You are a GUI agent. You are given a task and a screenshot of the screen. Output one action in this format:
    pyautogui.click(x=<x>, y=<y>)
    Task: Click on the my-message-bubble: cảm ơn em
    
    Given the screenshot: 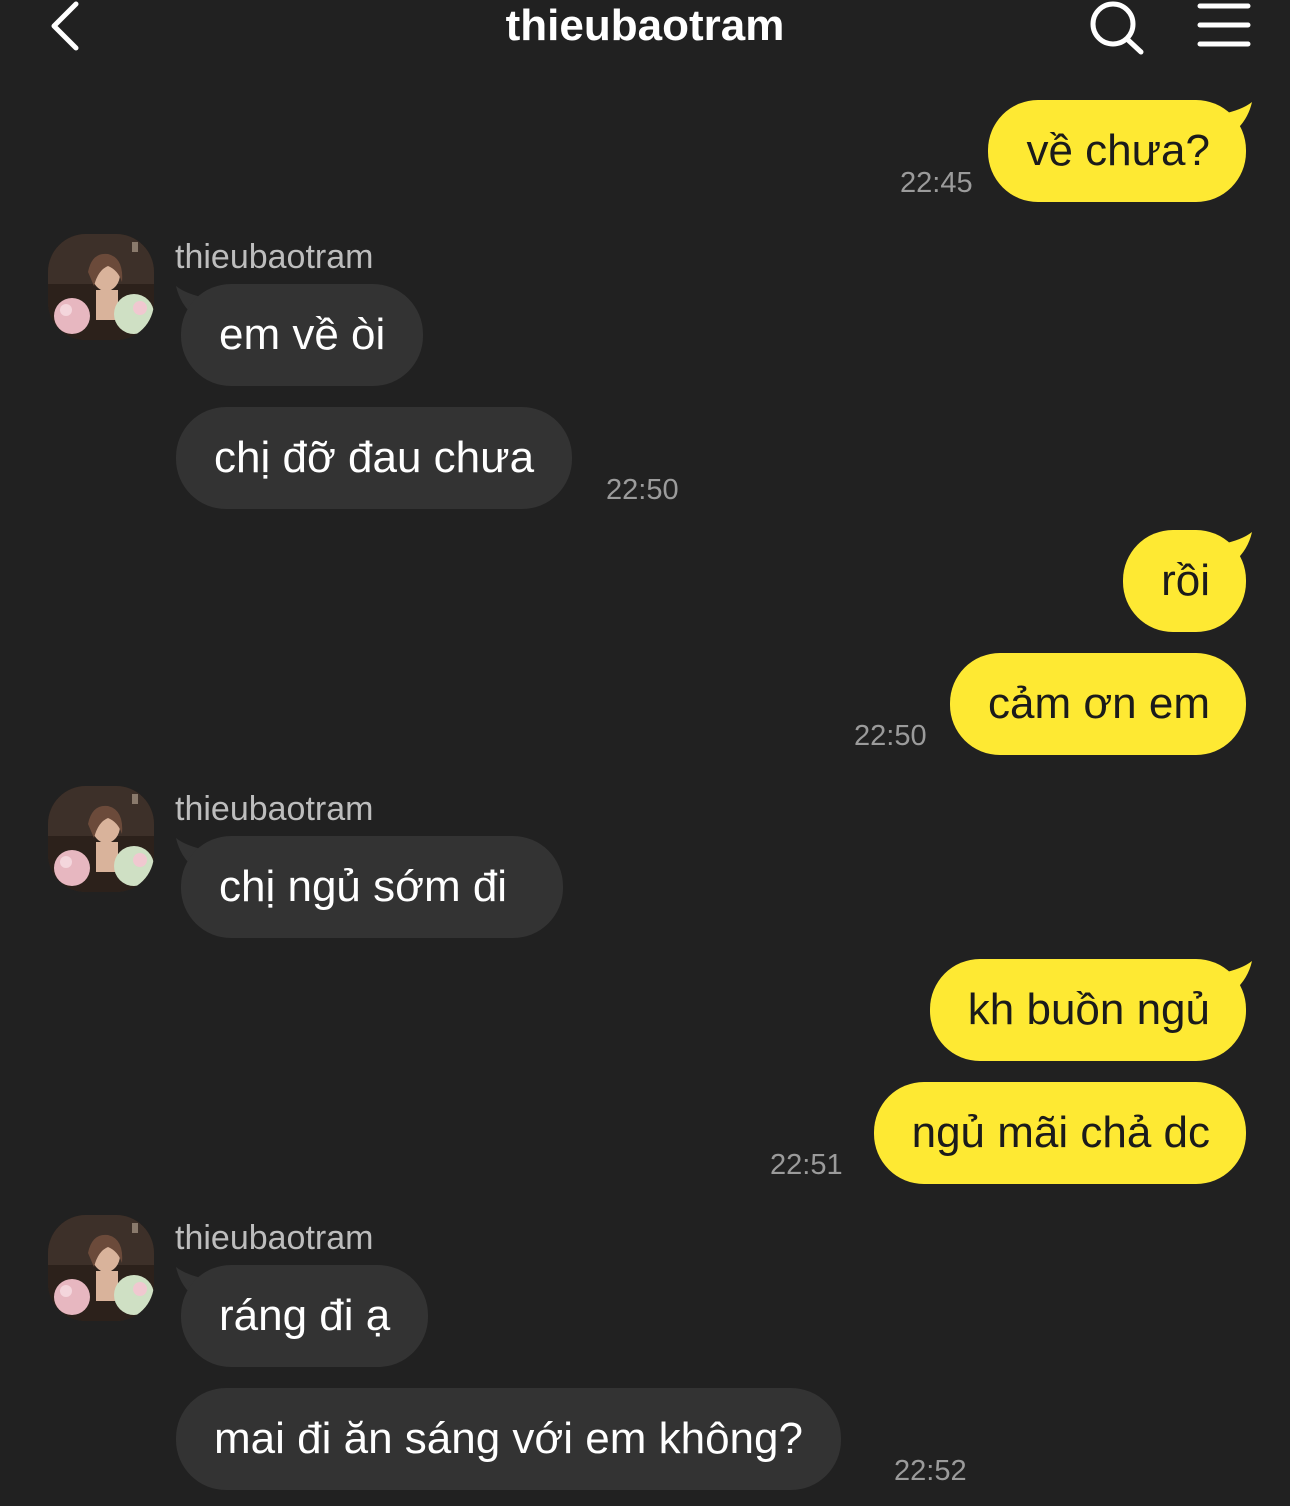 What is the action you would take?
    pyautogui.click(x=1097, y=704)
    